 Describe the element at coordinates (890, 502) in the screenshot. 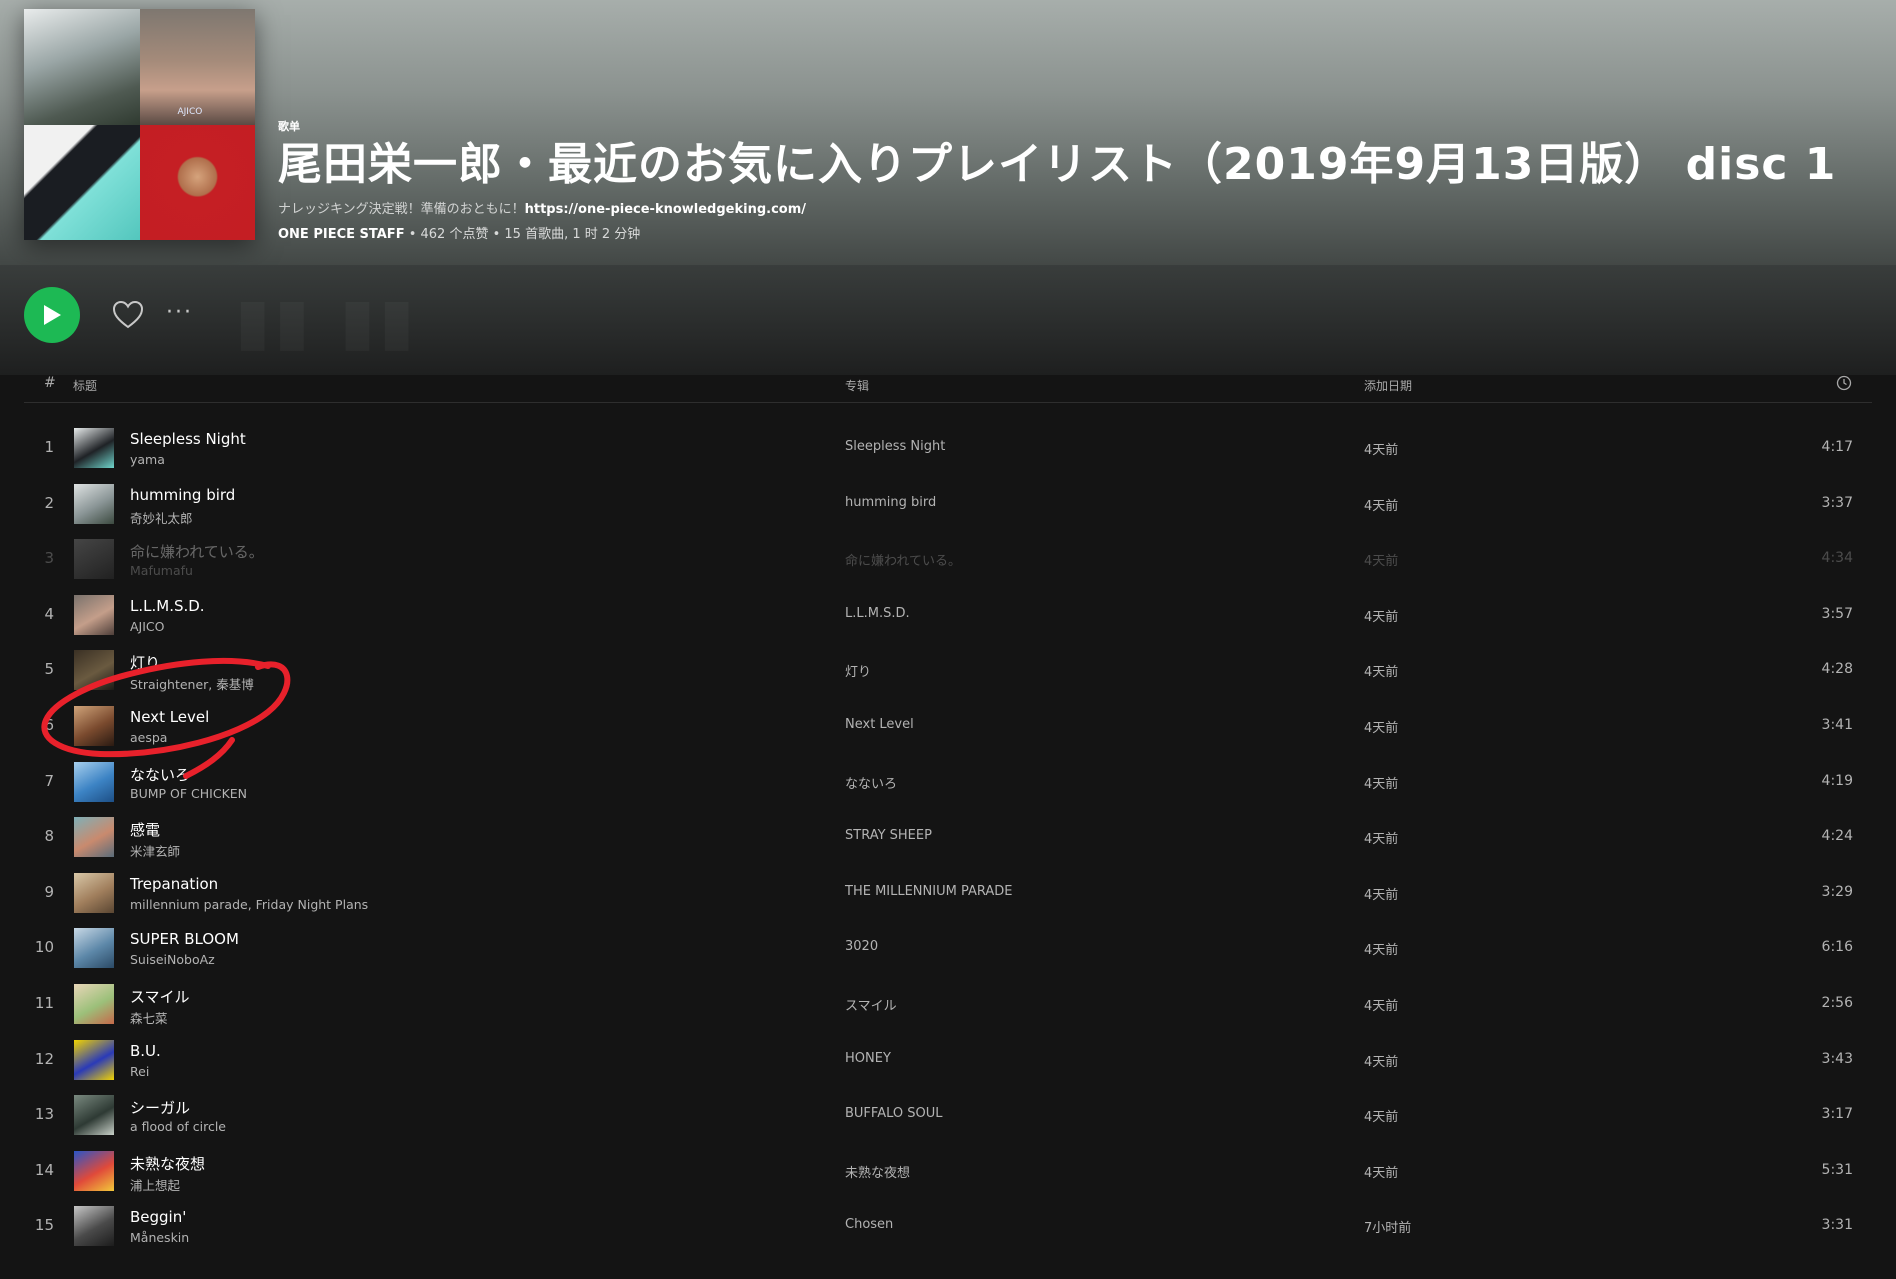

I see `track-album-link: humming bird` at that location.